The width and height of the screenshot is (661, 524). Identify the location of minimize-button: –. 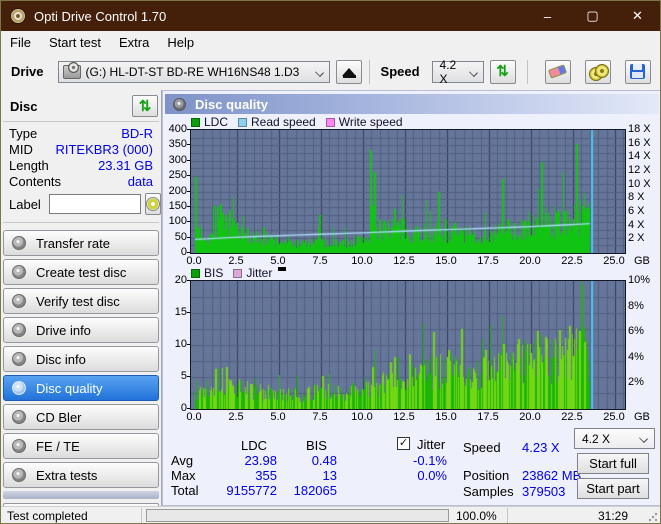
(547, 16).